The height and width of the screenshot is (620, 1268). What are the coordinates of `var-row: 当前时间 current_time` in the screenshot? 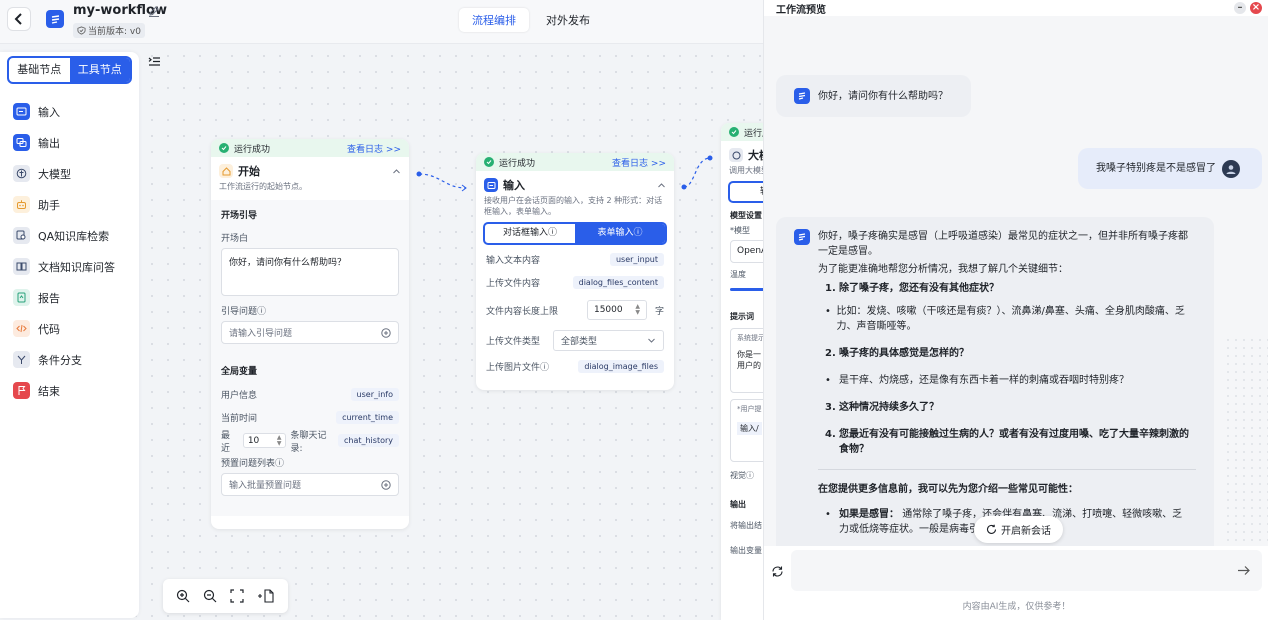 It's located at (310, 417).